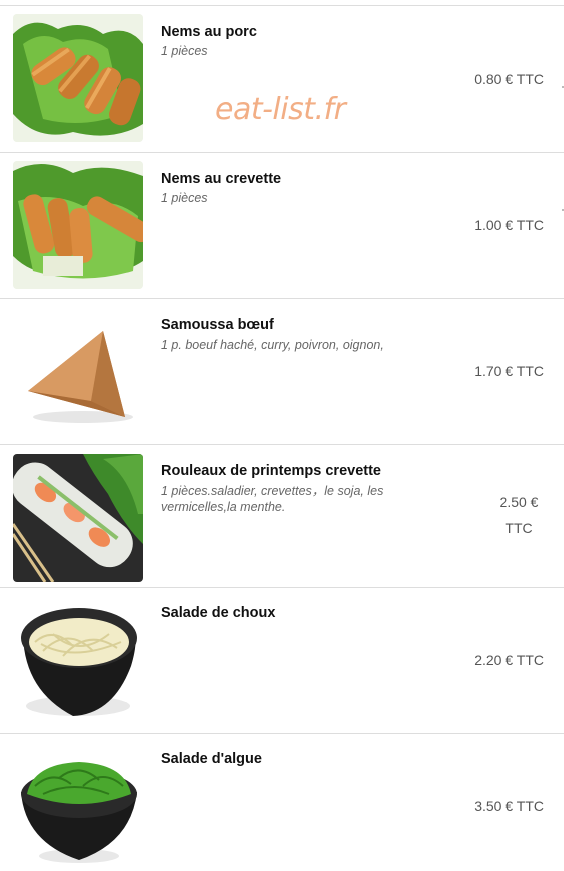 The height and width of the screenshot is (871, 564). Describe the element at coordinates (78, 373) in the screenshot. I see `samosa-image` at that location.